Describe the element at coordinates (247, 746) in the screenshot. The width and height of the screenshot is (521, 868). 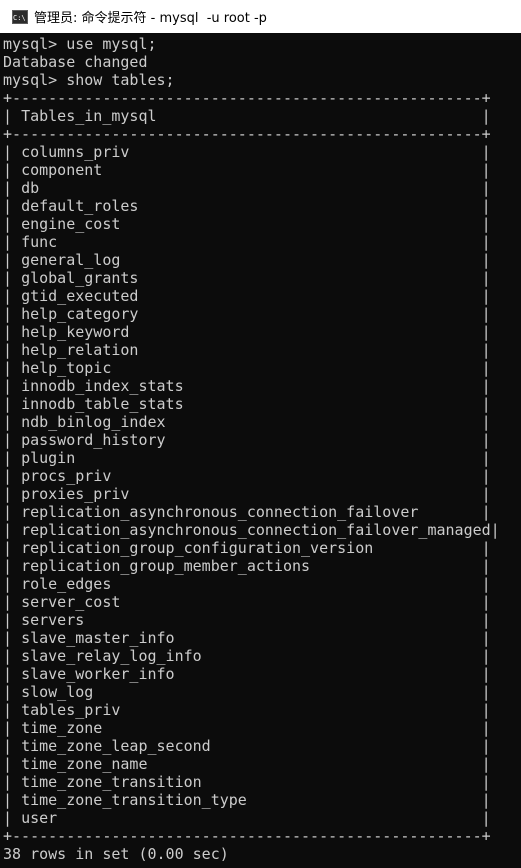
I see `table-row: | time_zone_leap_second |` at that location.